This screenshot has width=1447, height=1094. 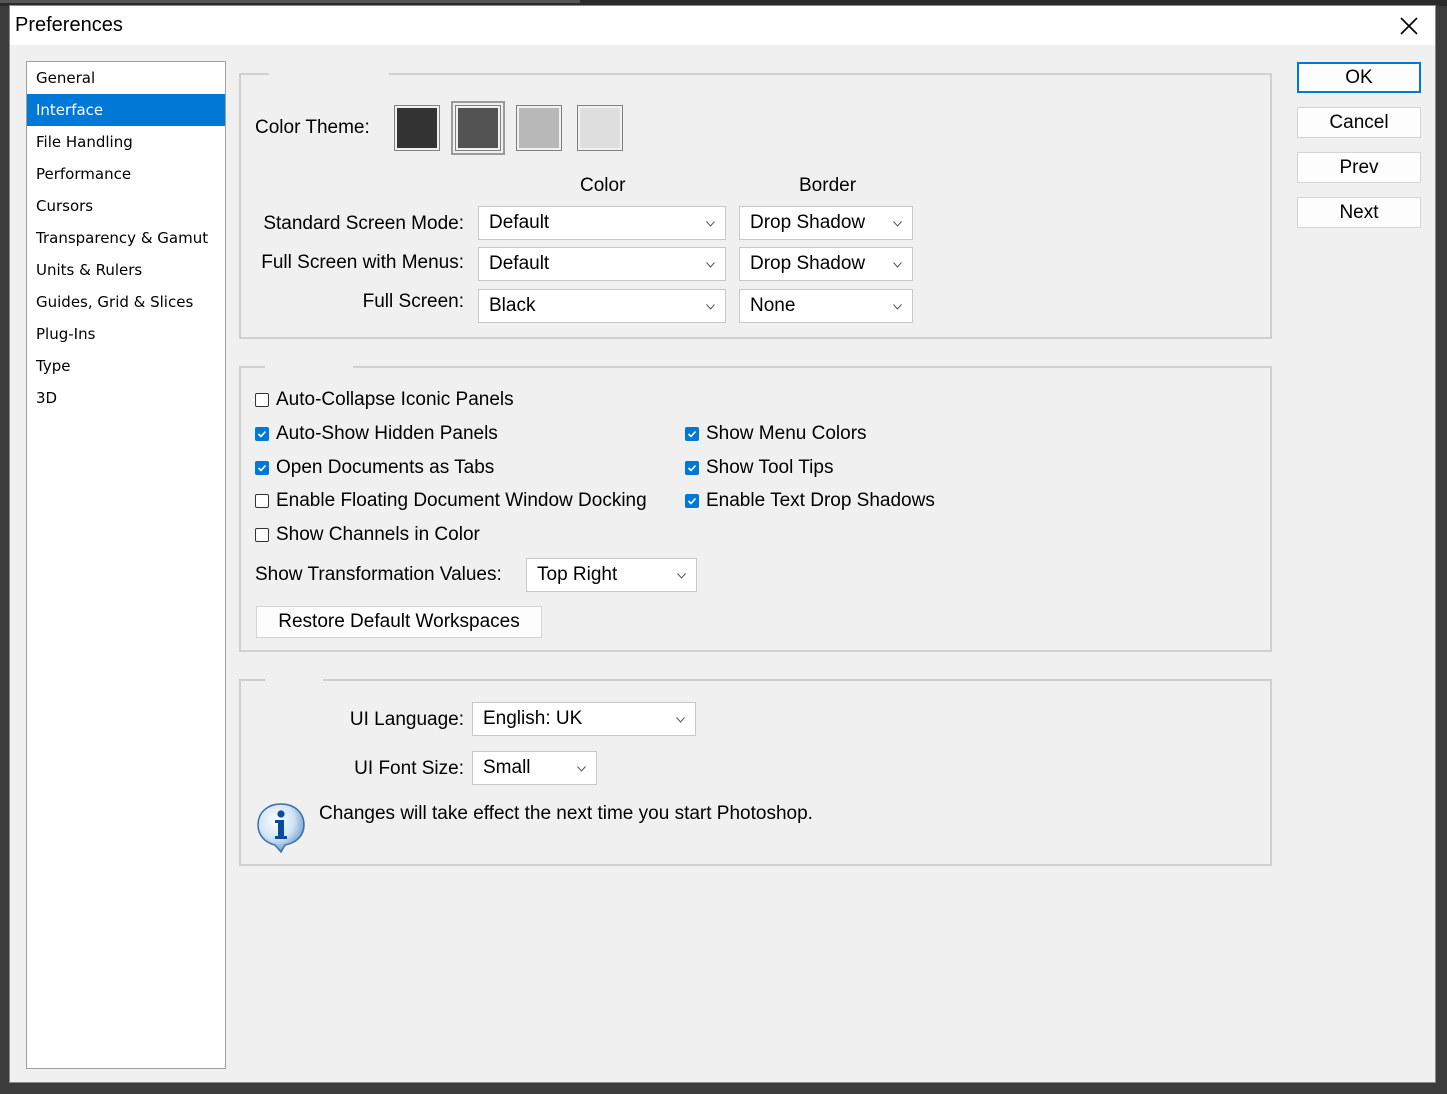 What do you see at coordinates (281, 828) in the screenshot?
I see `info-icon` at bounding box center [281, 828].